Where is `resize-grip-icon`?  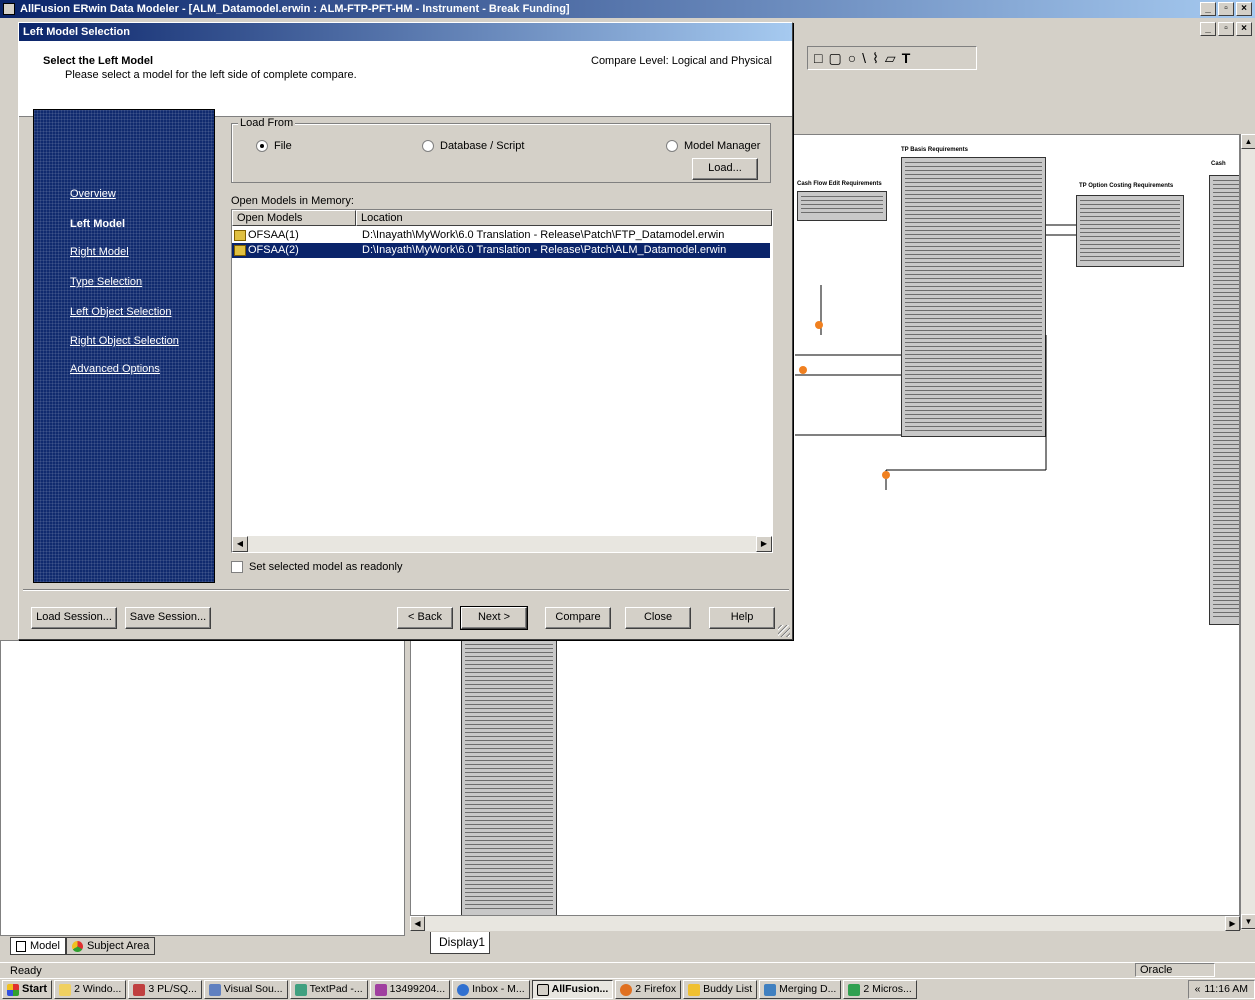
resize-grip-icon is located at coordinates (784, 631).